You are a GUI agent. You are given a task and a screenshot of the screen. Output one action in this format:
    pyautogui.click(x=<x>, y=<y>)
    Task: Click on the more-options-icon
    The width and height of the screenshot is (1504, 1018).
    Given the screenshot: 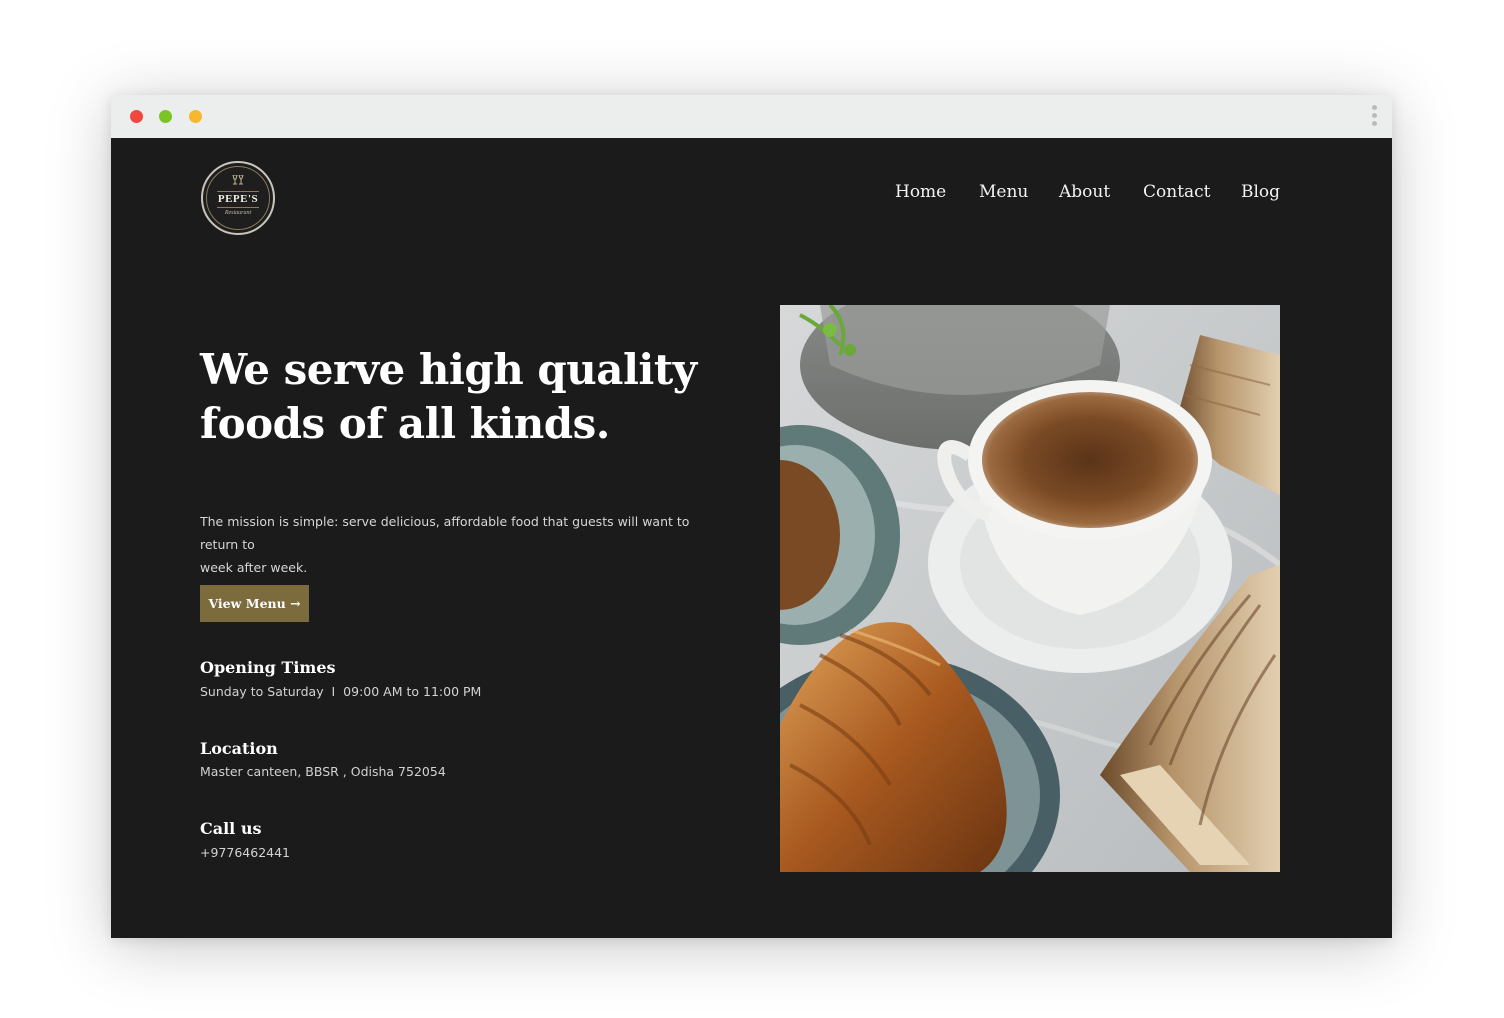 What is the action you would take?
    pyautogui.click(x=1375, y=117)
    